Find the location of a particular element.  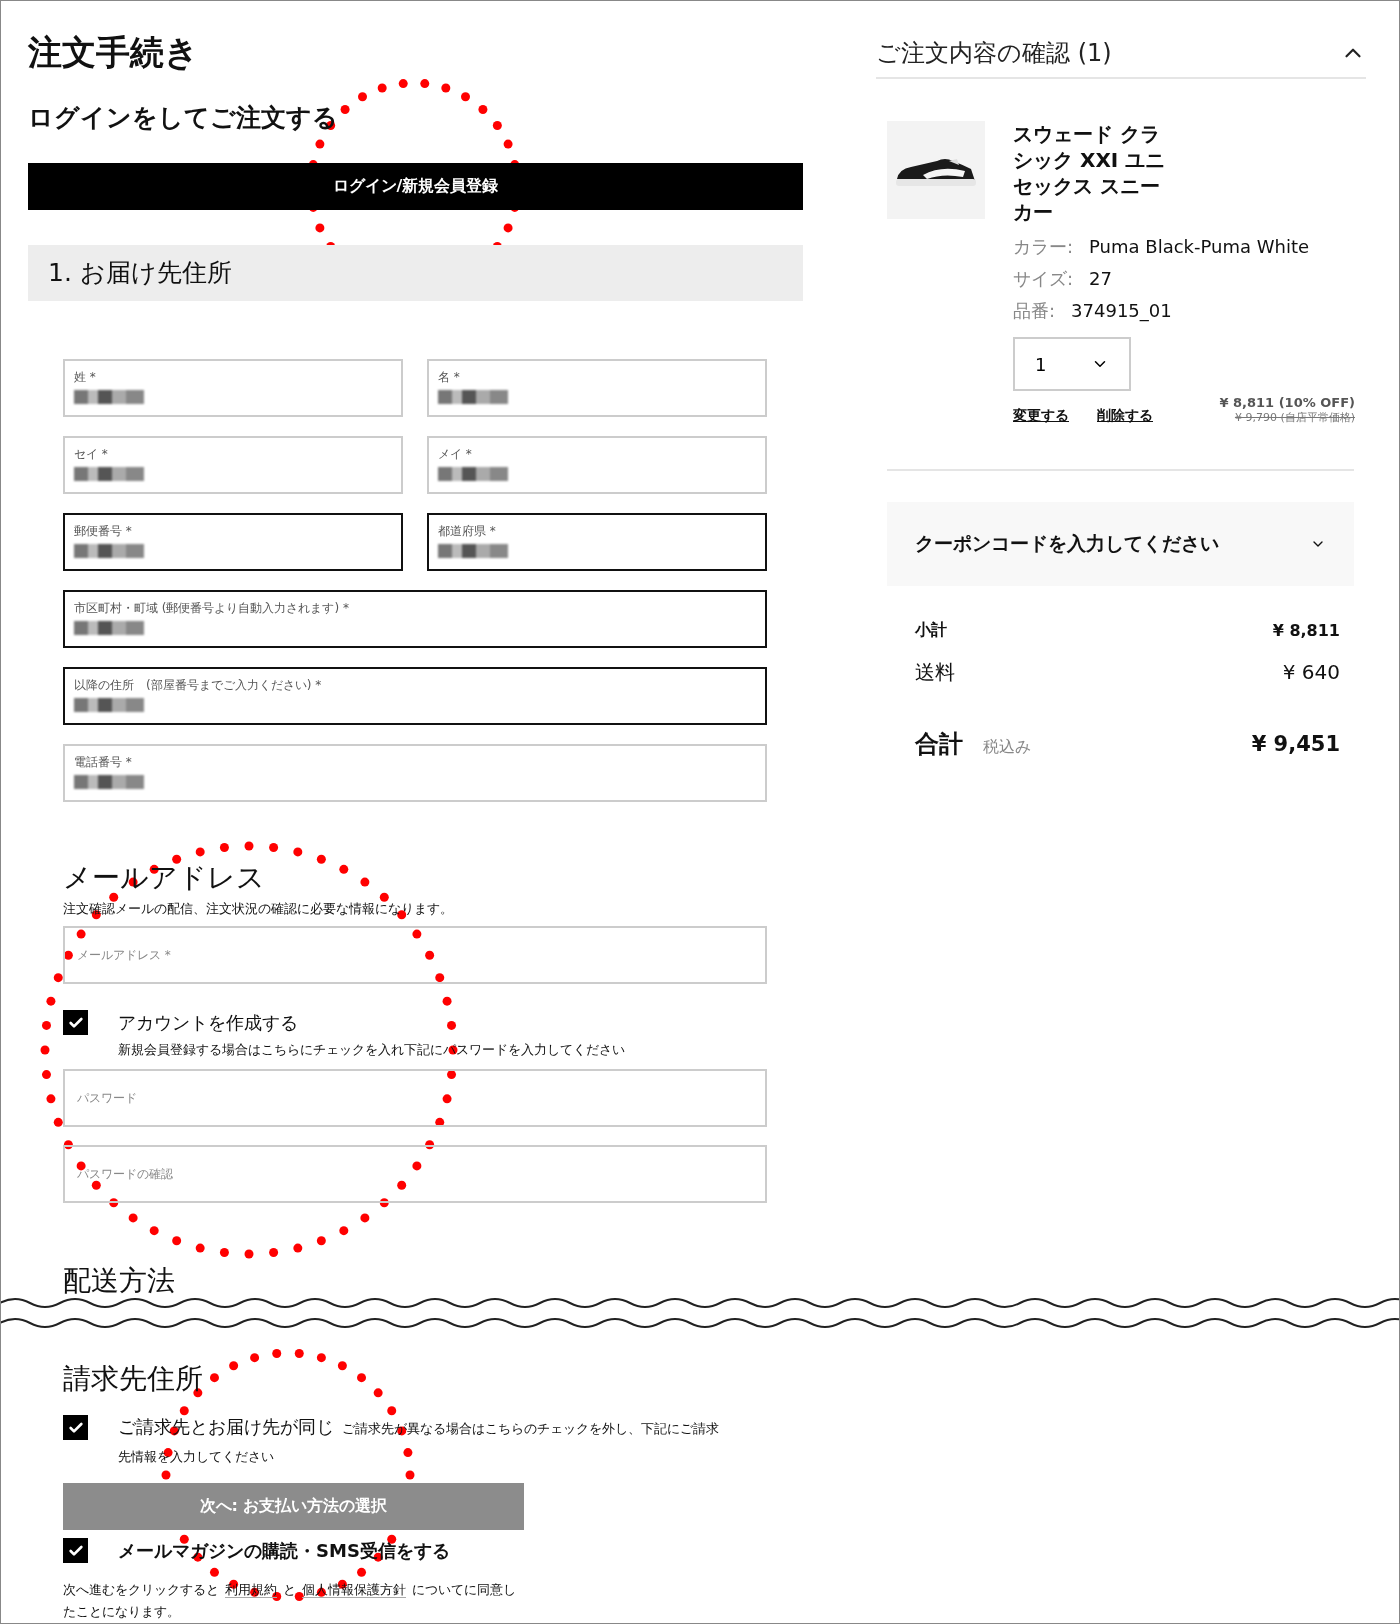

page-title: 注文手続き is located at coordinates (114, 52).